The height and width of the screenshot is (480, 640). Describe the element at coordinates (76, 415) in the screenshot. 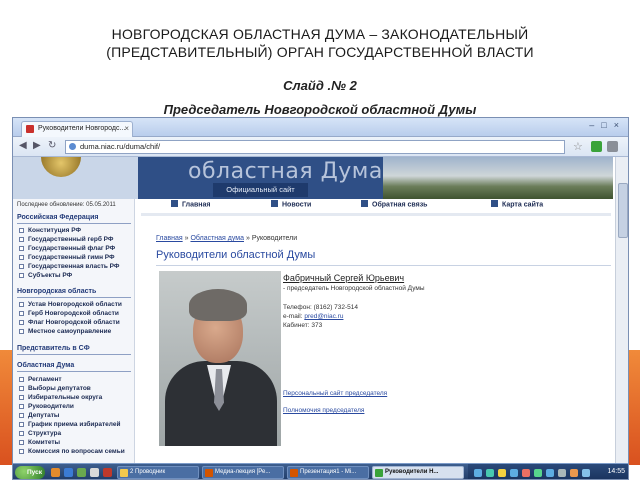

I see `sidebar-item: Депутаты` at that location.